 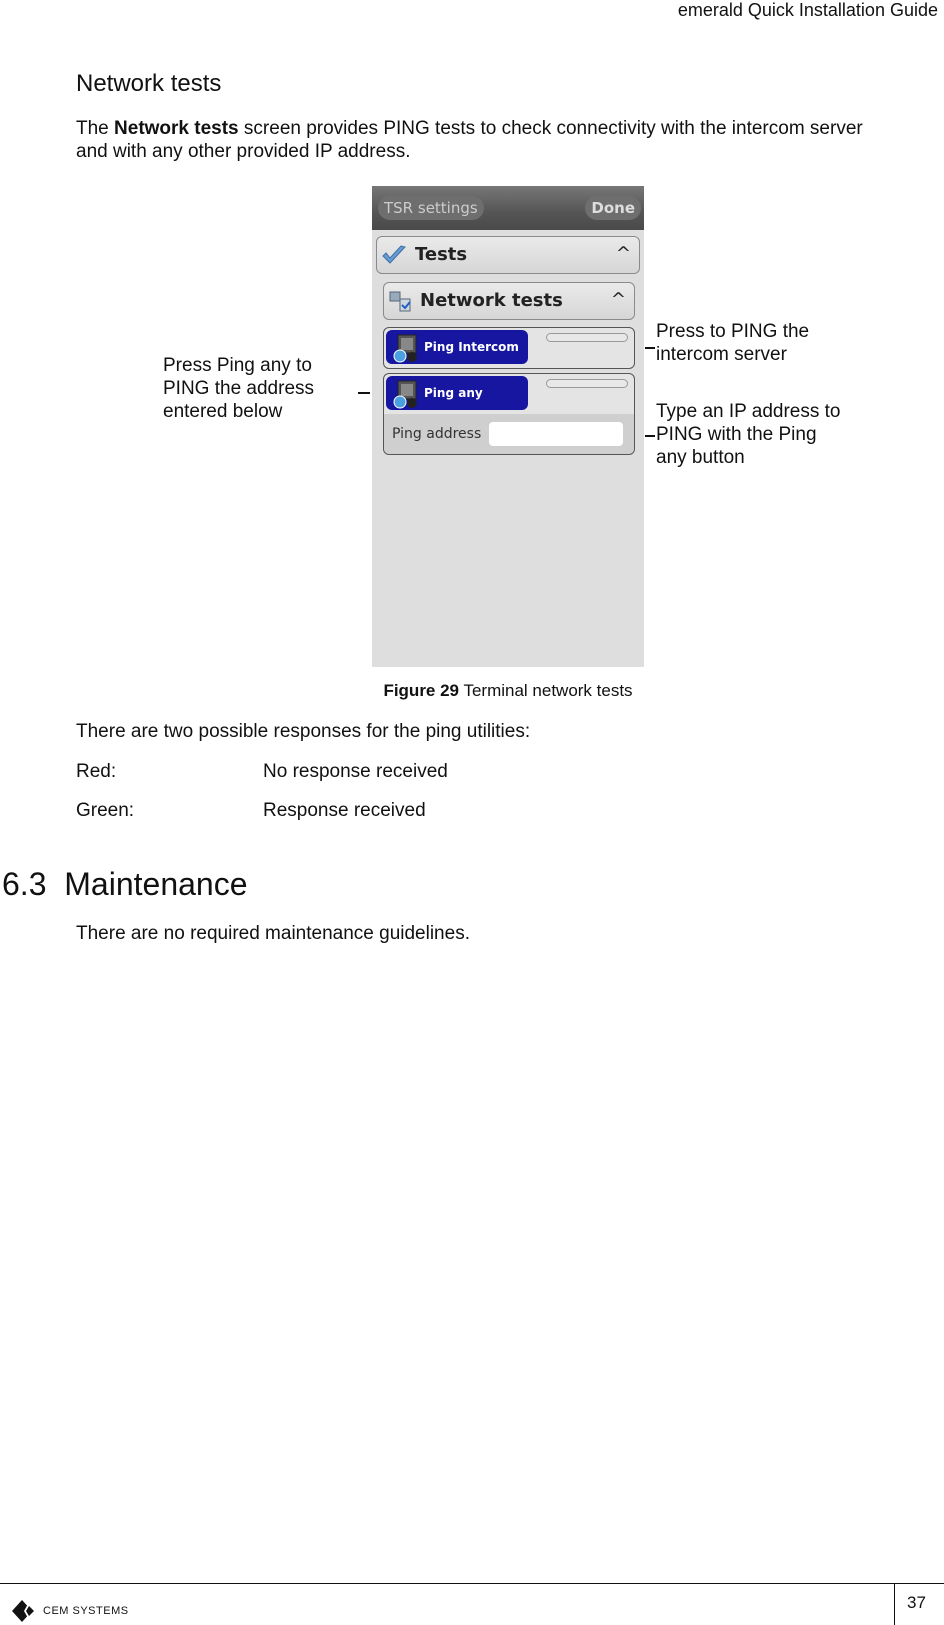 I want to click on ping-any-status-indicator, so click(x=587, y=383).